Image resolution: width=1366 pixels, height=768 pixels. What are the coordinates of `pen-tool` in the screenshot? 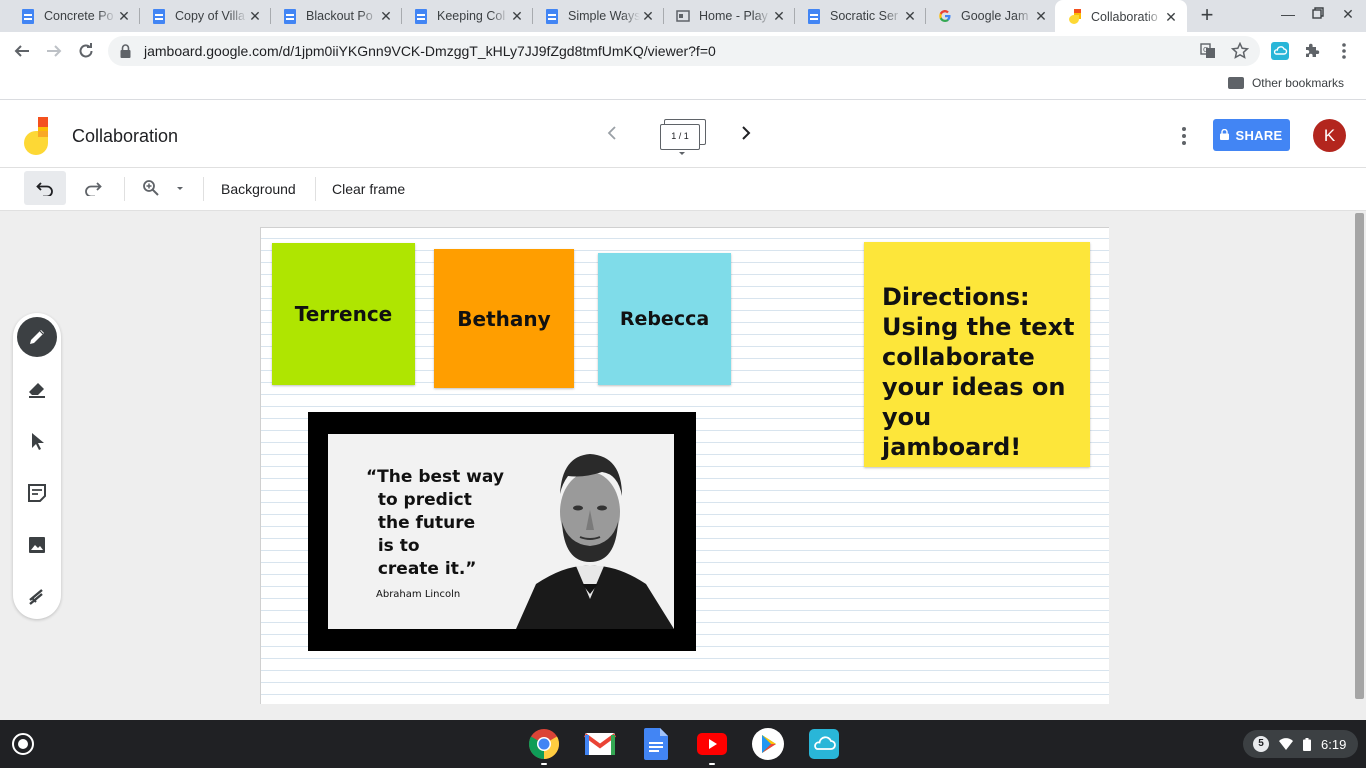 It's located at (37, 337).